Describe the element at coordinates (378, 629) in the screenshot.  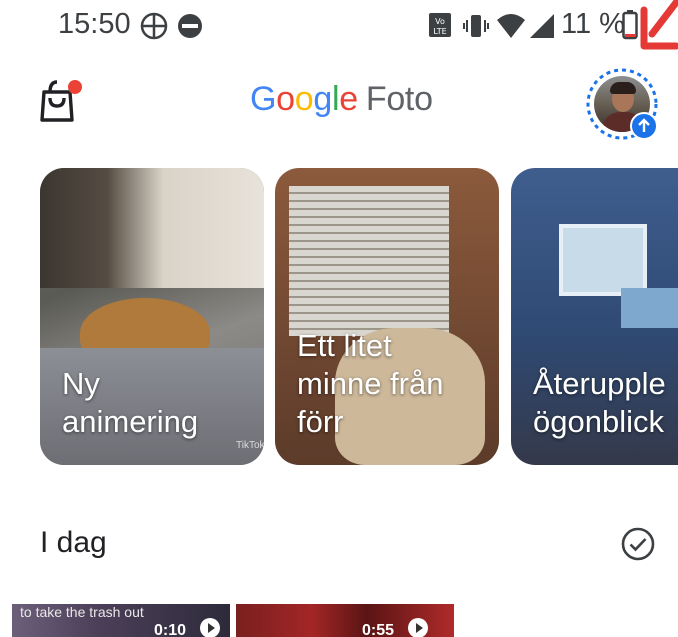
I see `video-duration: 0:55` at that location.